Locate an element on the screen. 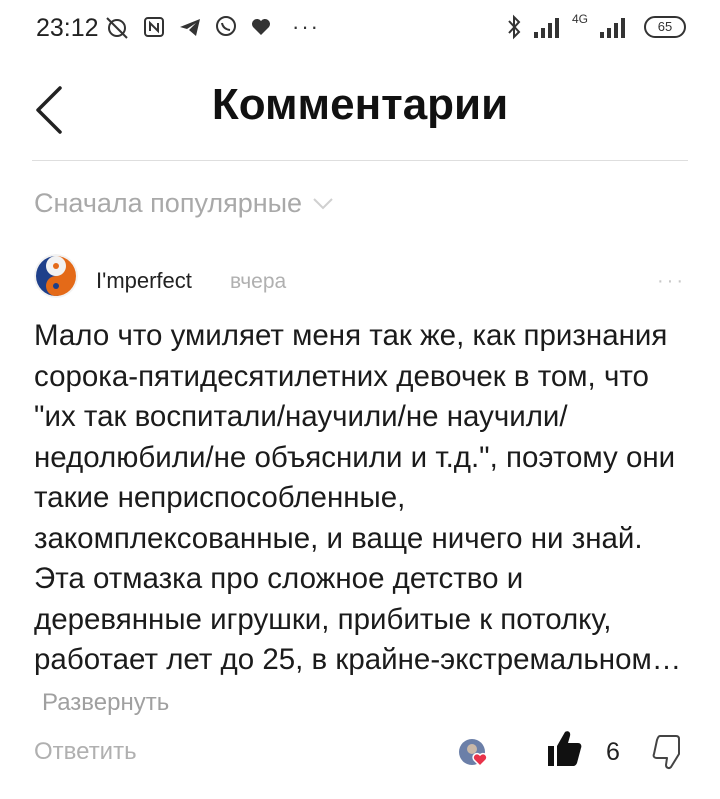 Image resolution: width=720 pixels, height=799 pixels. avatar is located at coordinates (56, 276).